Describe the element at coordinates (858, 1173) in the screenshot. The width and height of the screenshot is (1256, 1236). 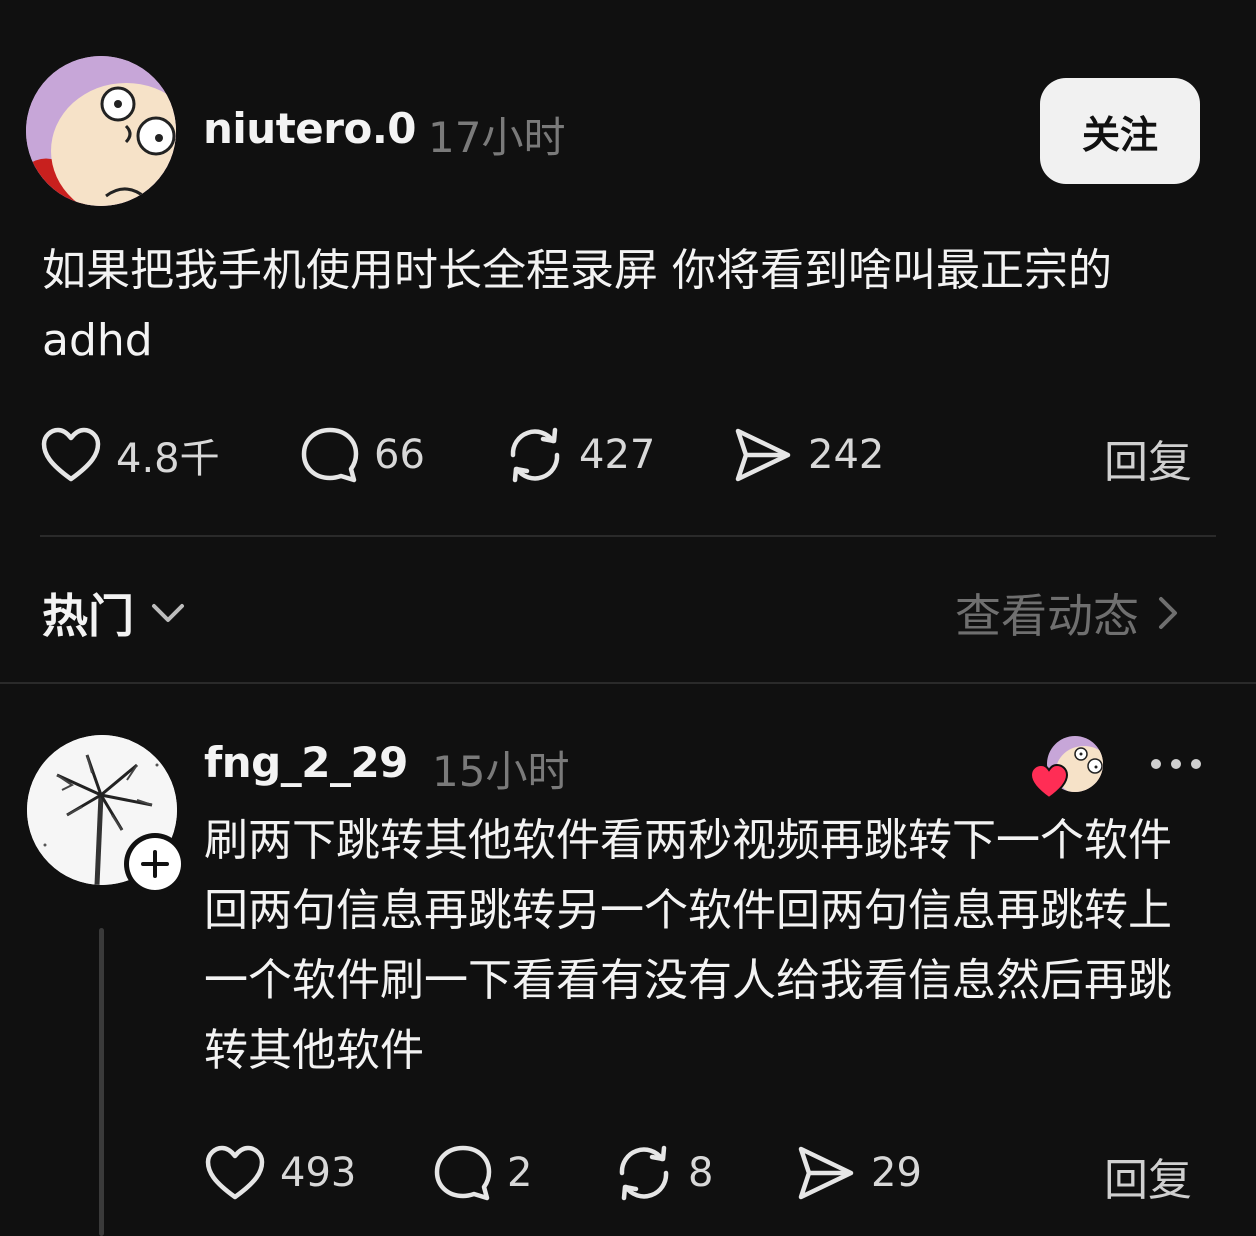
I see `reply-share-button: 29` at that location.